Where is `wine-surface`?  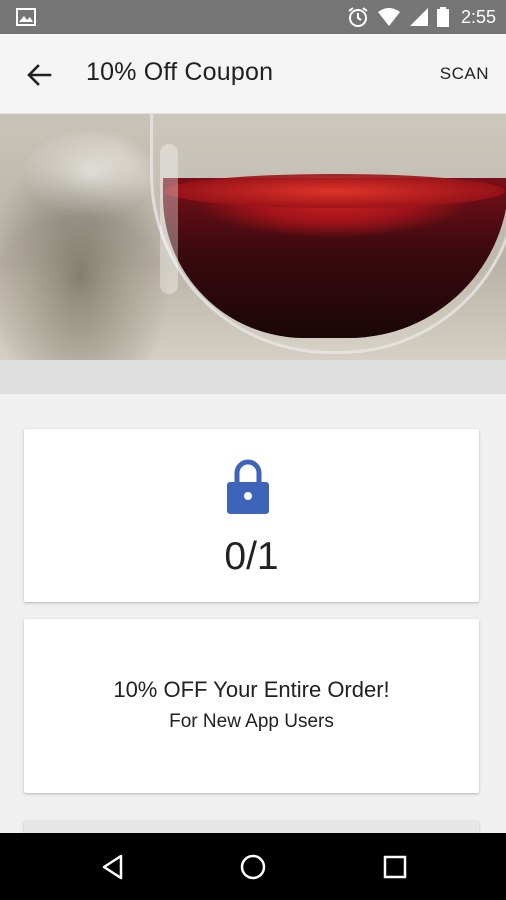 wine-surface is located at coordinates (335, 191).